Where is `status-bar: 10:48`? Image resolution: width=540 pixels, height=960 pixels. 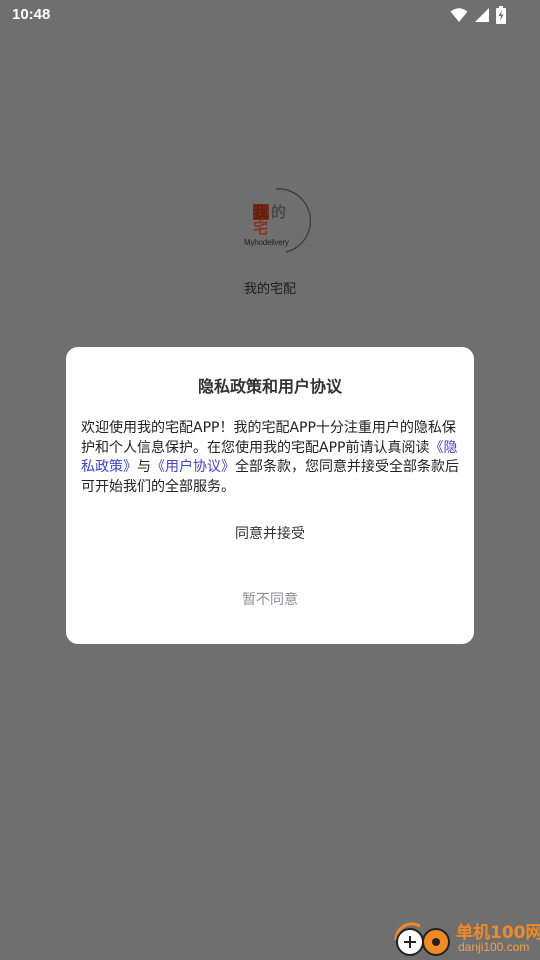 status-bar: 10:48 is located at coordinates (270, 16).